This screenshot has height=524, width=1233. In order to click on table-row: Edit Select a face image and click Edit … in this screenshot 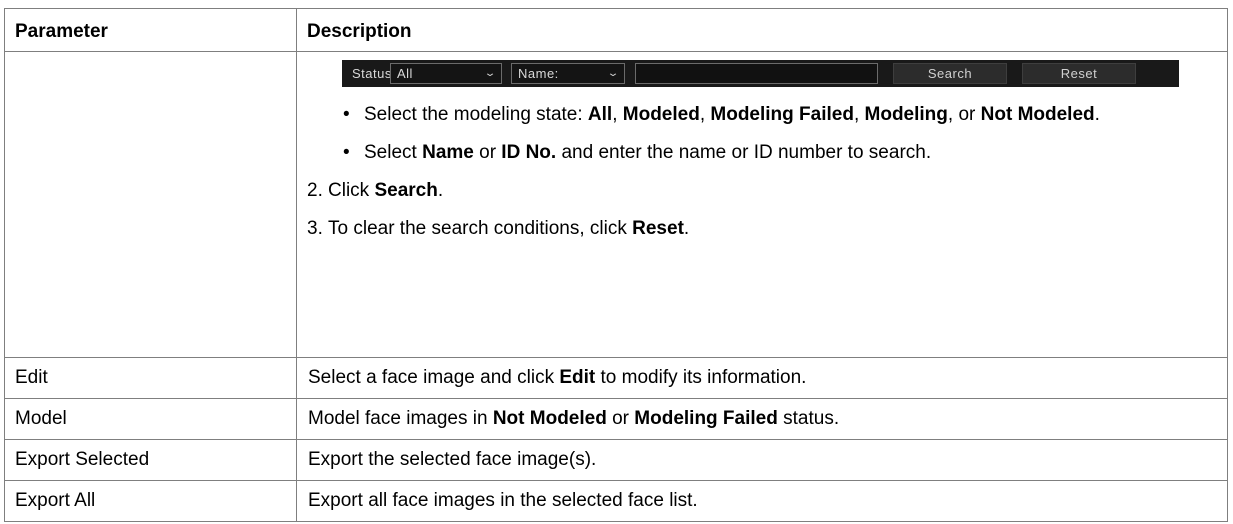, I will do `click(616, 378)`.